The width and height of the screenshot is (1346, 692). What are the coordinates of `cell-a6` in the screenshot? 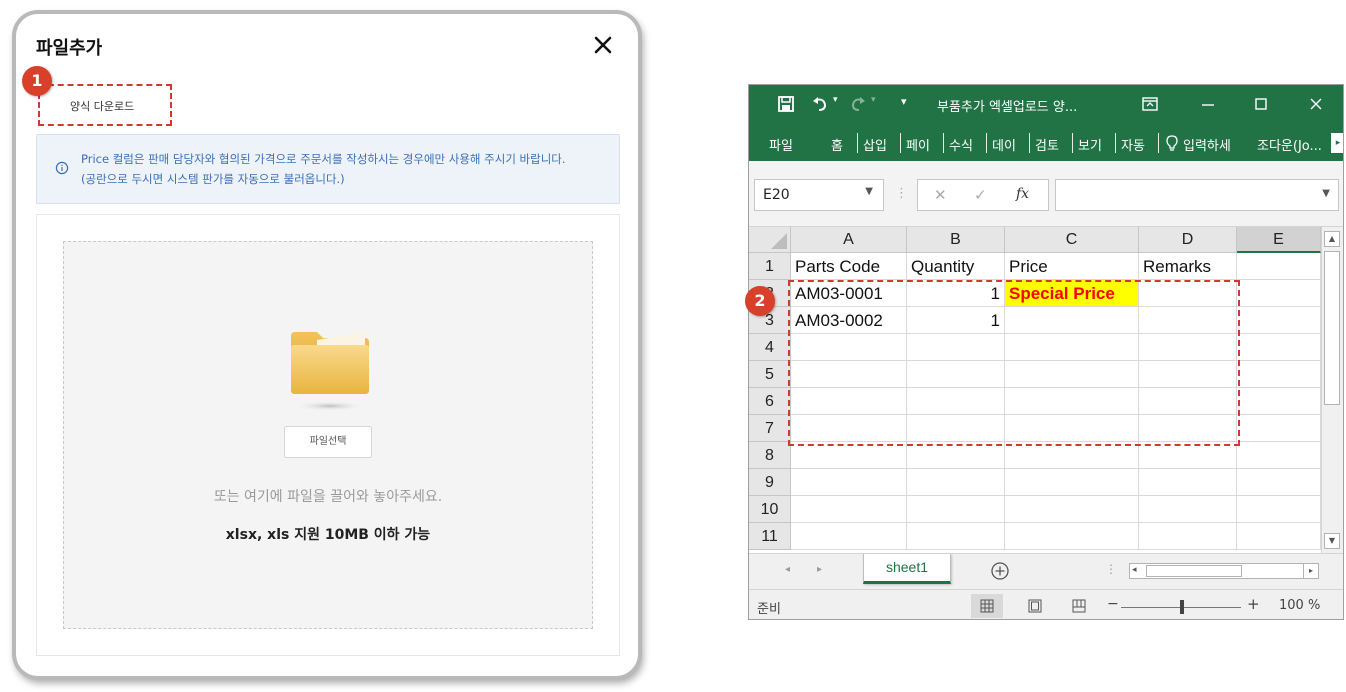 It's located at (849, 401).